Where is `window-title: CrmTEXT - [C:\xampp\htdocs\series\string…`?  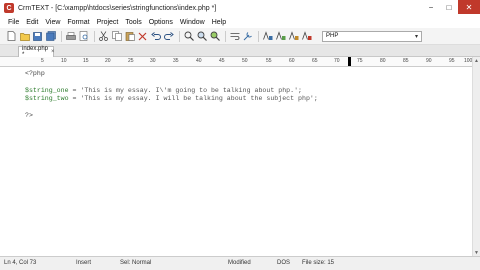 window-title: CrmTEXT - [C:\xampp\htdocs\series\string… is located at coordinates (117, 8).